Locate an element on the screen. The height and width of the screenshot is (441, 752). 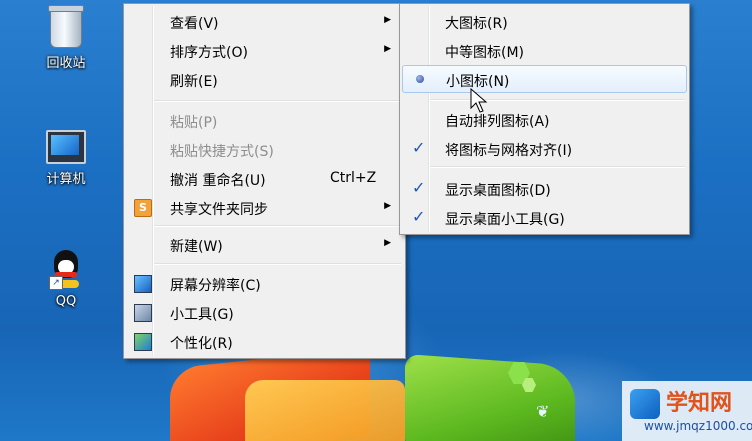
shortcut-arrow-icon: ↗ is located at coordinates (56, 283).